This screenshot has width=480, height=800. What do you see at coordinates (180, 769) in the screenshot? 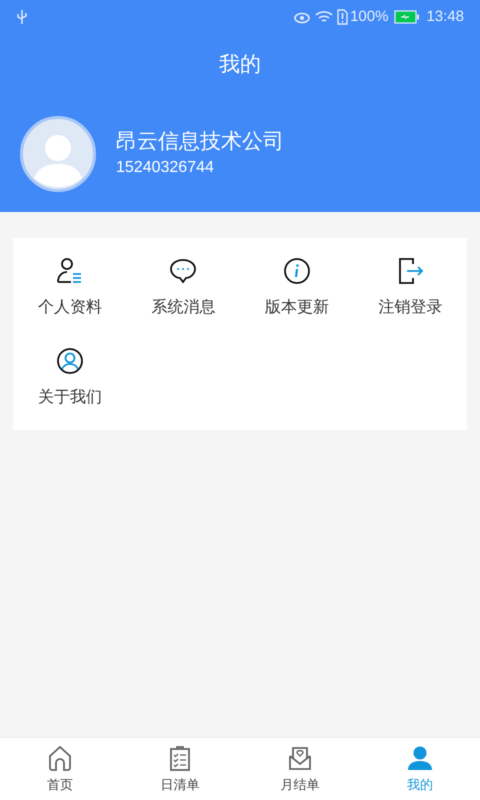
I see `nav-tab: 日清单` at bounding box center [180, 769].